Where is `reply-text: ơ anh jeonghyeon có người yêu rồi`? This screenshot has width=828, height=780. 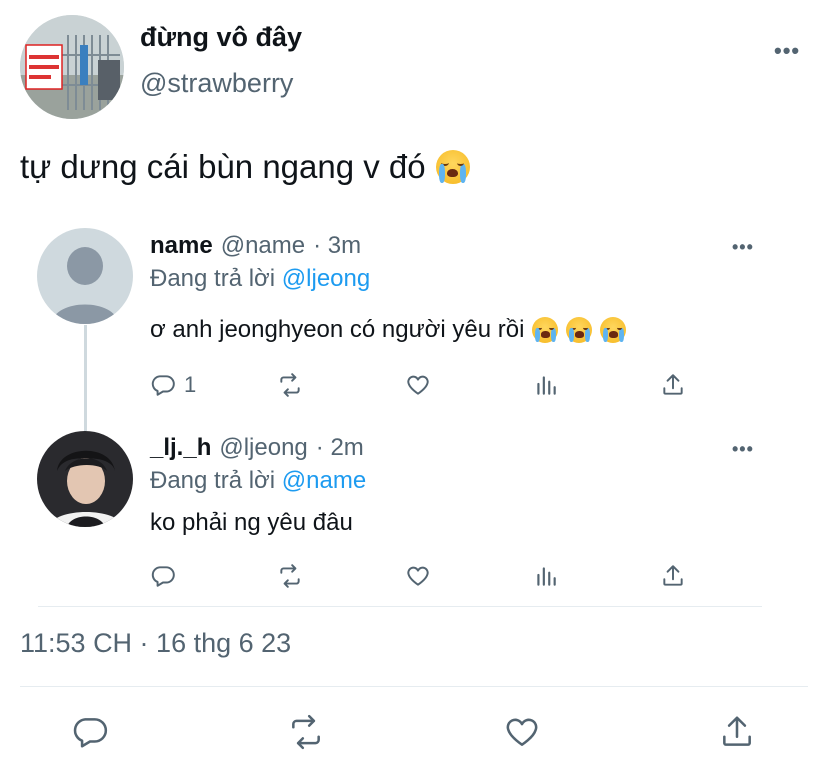 reply-text: ơ anh jeonghyeon có người yêu rồi is located at coordinates (337, 329).